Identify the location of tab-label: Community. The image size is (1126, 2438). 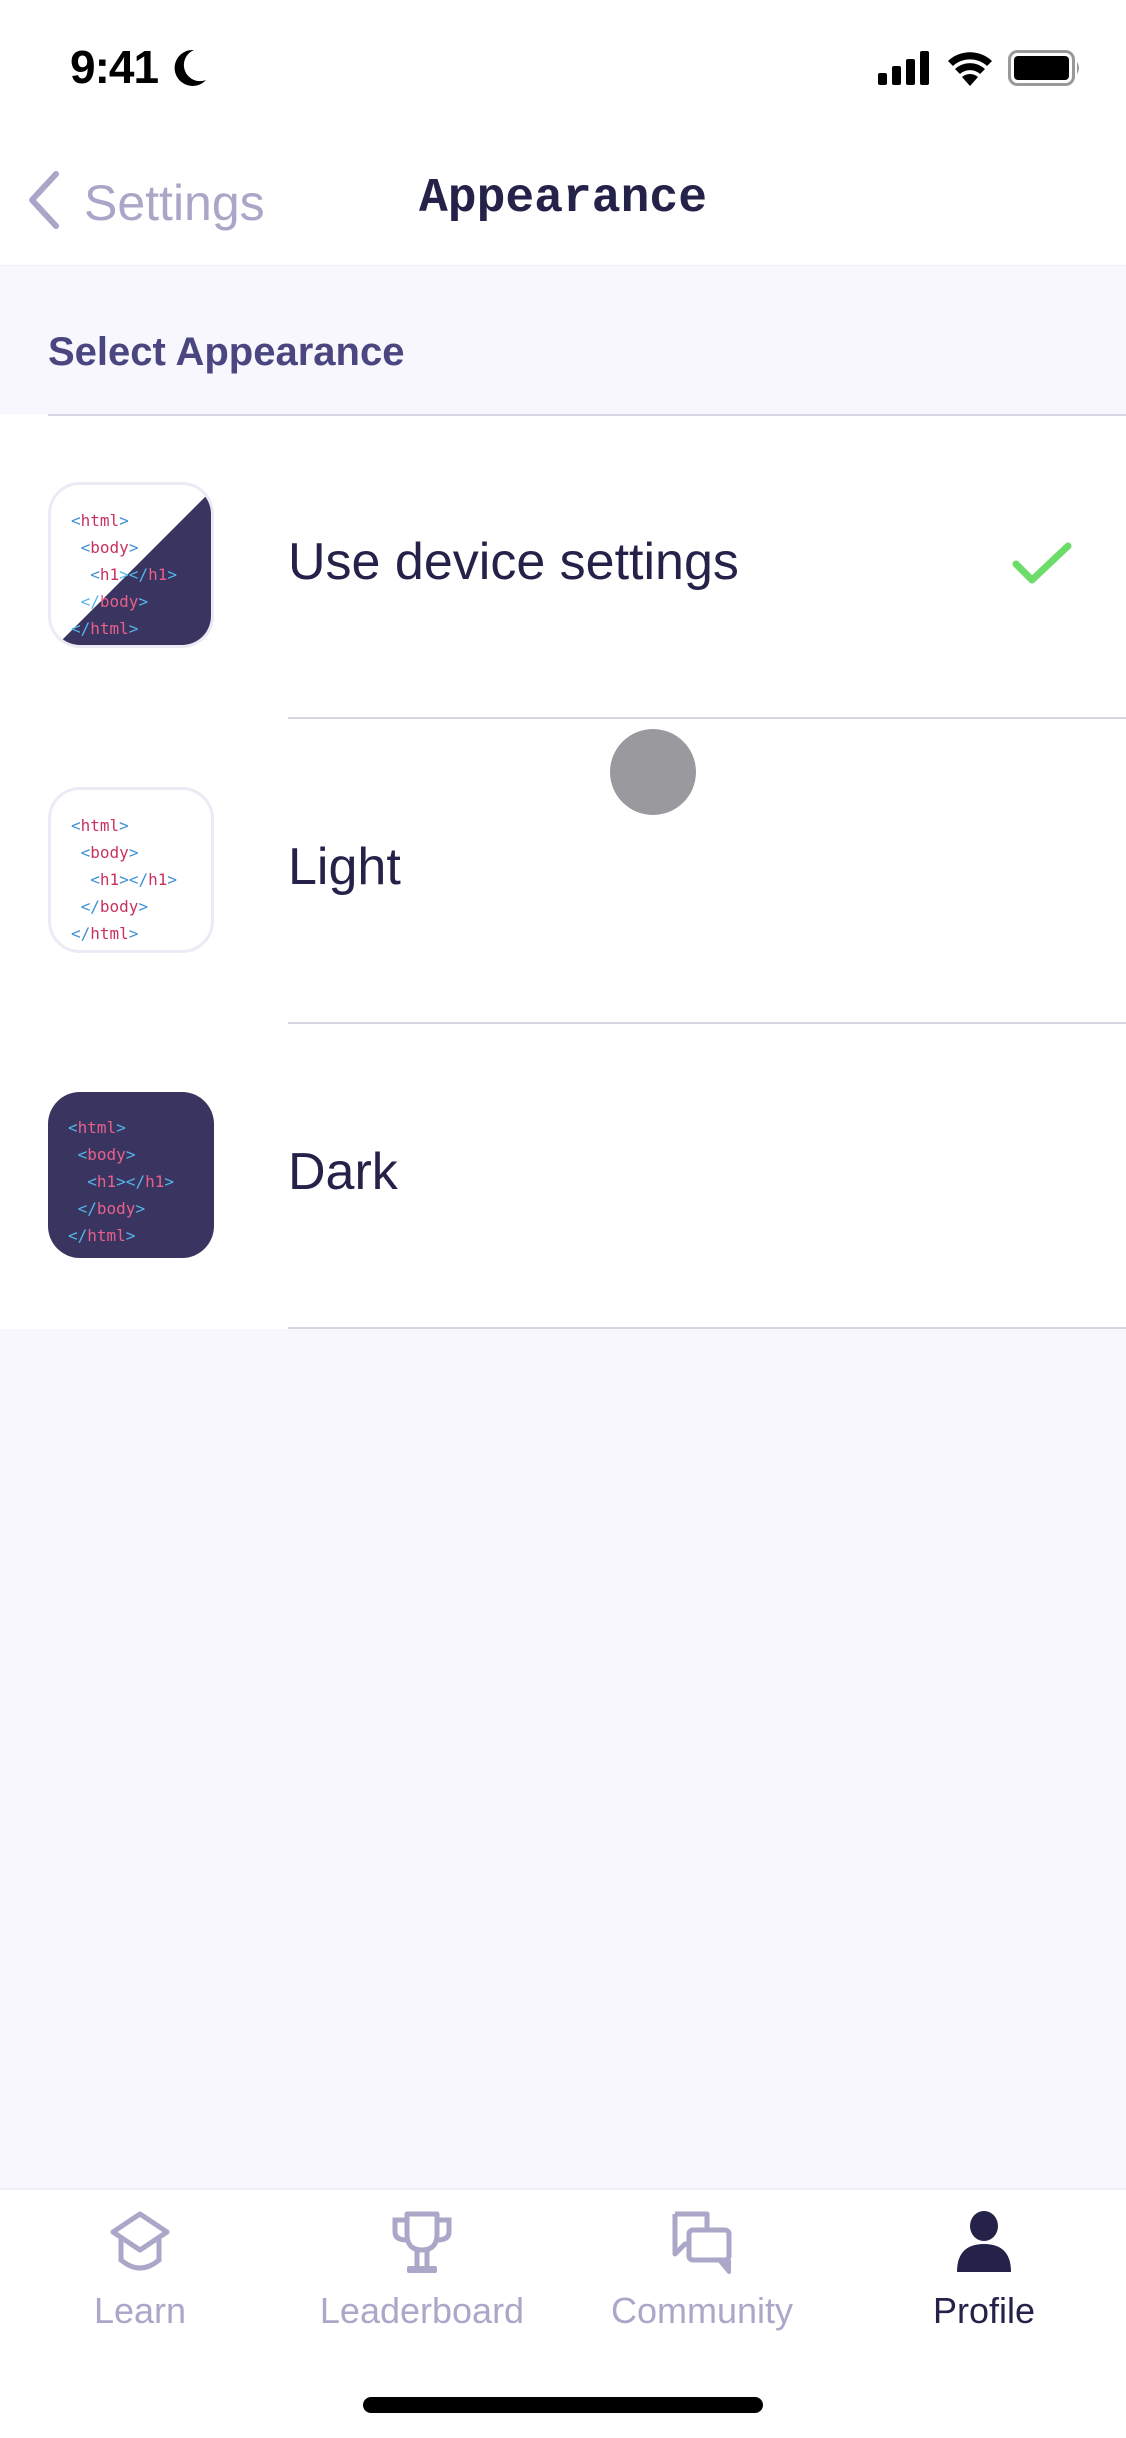
(702, 2310).